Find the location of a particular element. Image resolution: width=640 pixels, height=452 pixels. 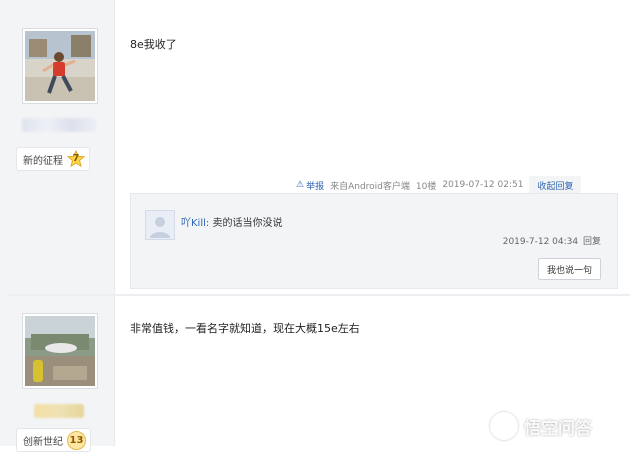

reply-time: 2019-7-12 04:34 is located at coordinates (540, 242).